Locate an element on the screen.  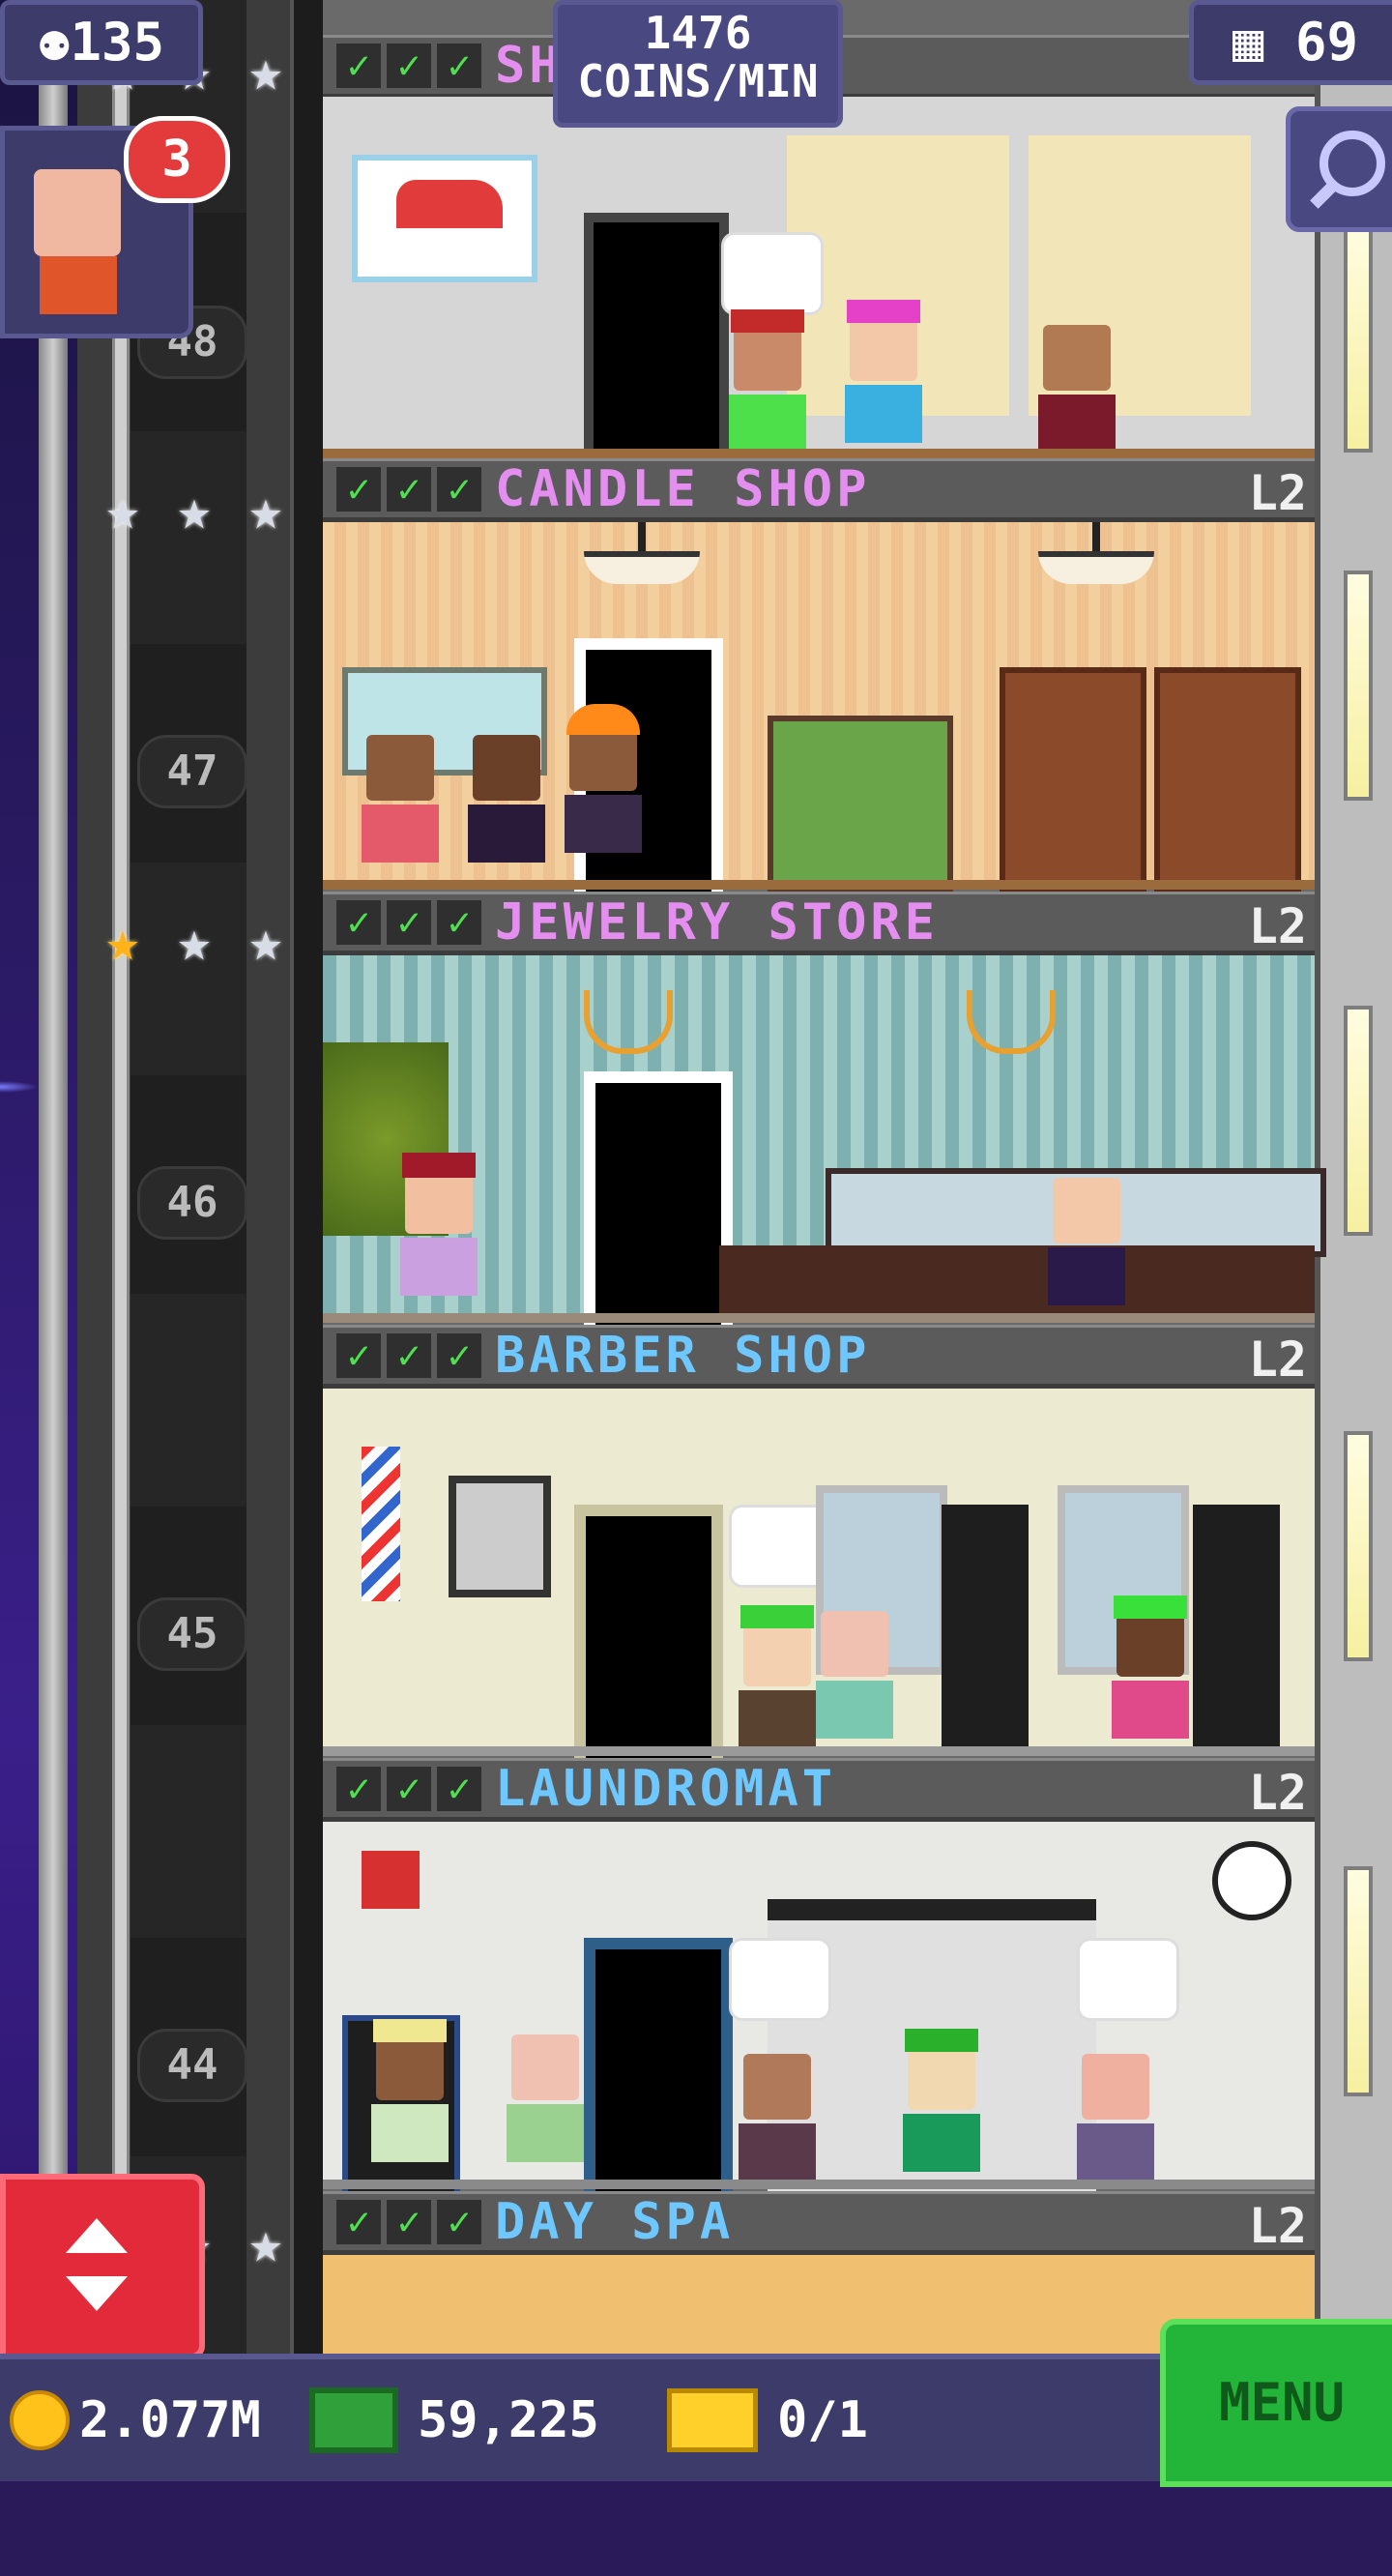
coins-rate-unit: COINS/MIN is located at coordinates (698, 81).